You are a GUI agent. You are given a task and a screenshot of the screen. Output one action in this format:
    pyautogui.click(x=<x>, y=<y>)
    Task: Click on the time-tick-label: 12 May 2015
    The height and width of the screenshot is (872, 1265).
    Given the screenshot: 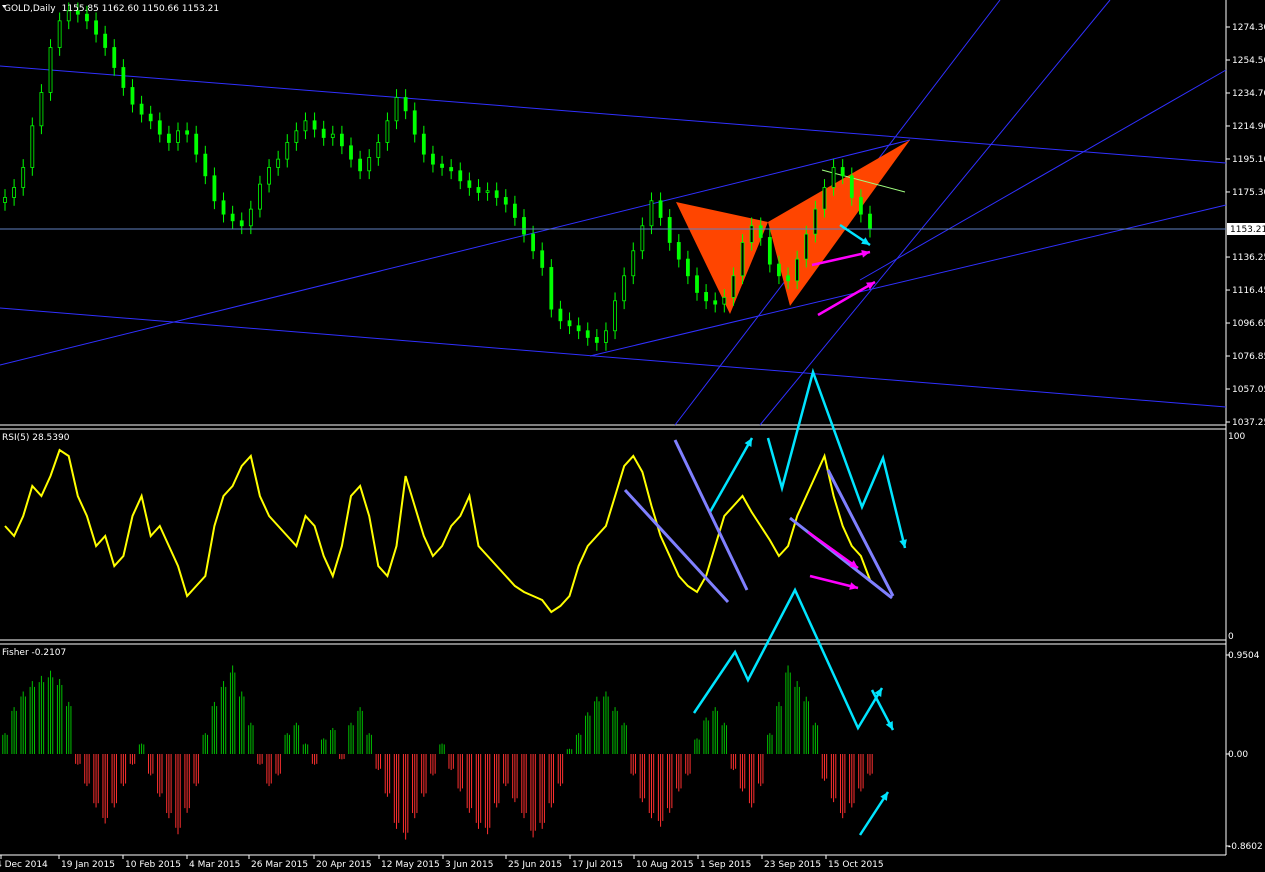 What is the action you would take?
    pyautogui.click(x=410, y=865)
    